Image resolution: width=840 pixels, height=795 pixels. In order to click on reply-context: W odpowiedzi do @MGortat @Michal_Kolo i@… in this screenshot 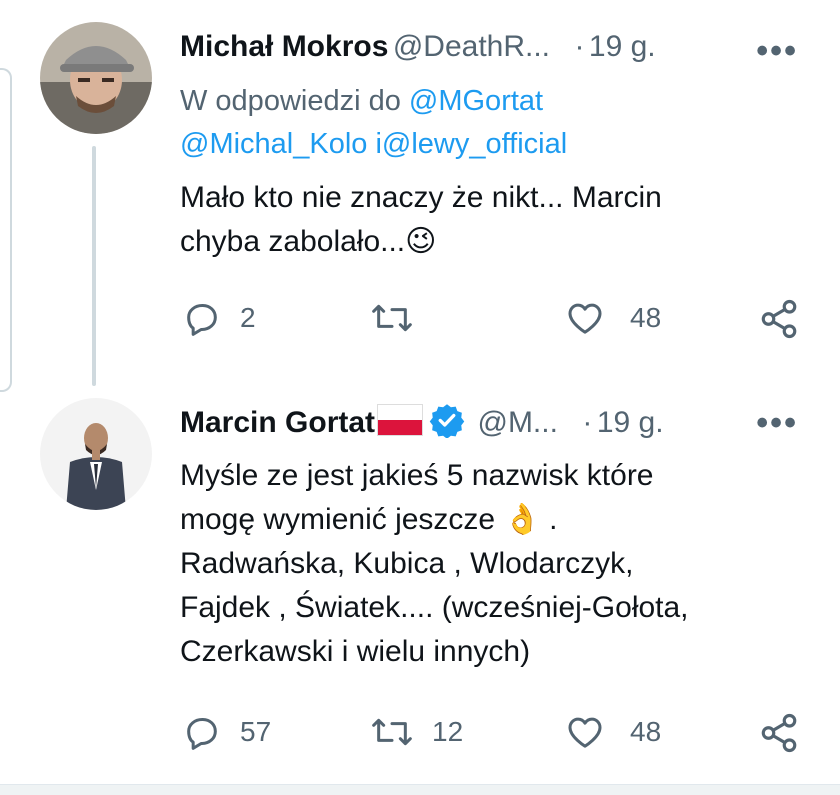, I will do `click(373, 123)`.